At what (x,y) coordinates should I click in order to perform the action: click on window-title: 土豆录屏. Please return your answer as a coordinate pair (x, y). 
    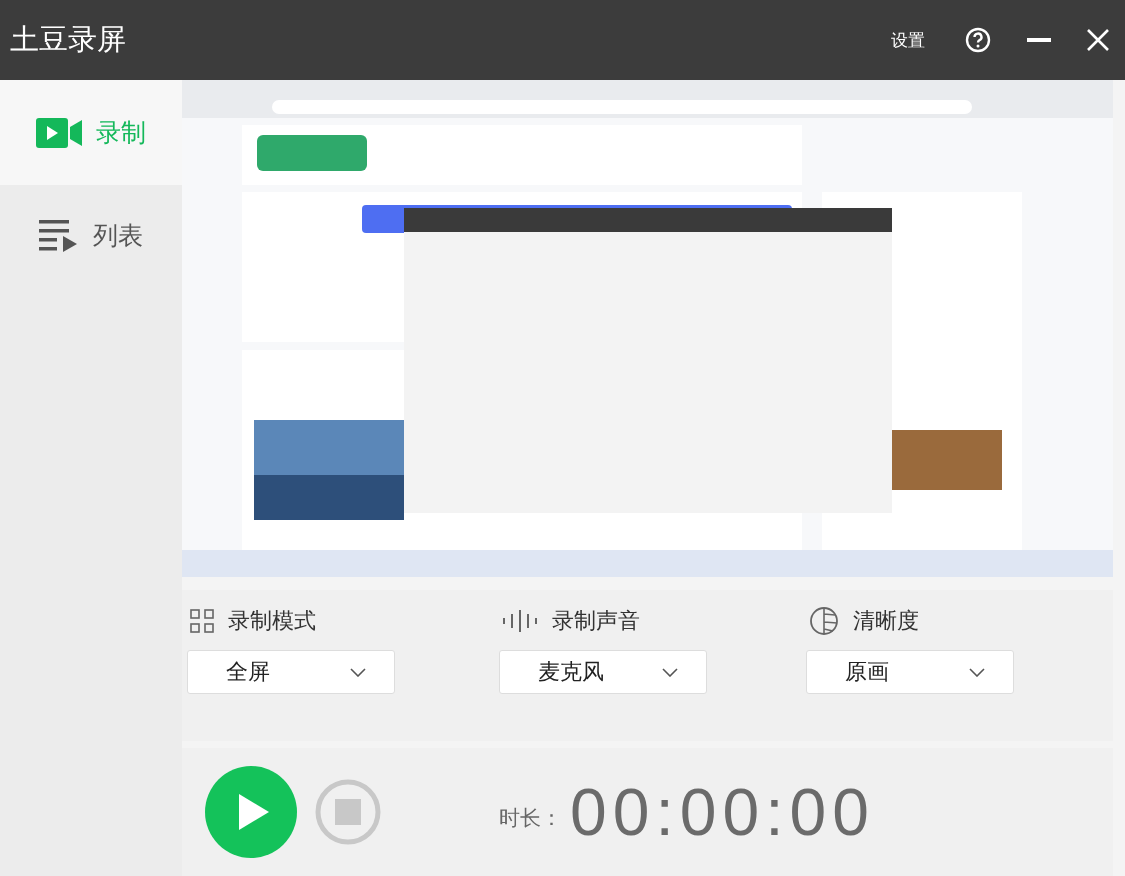
    Looking at the image, I should click on (68, 39).